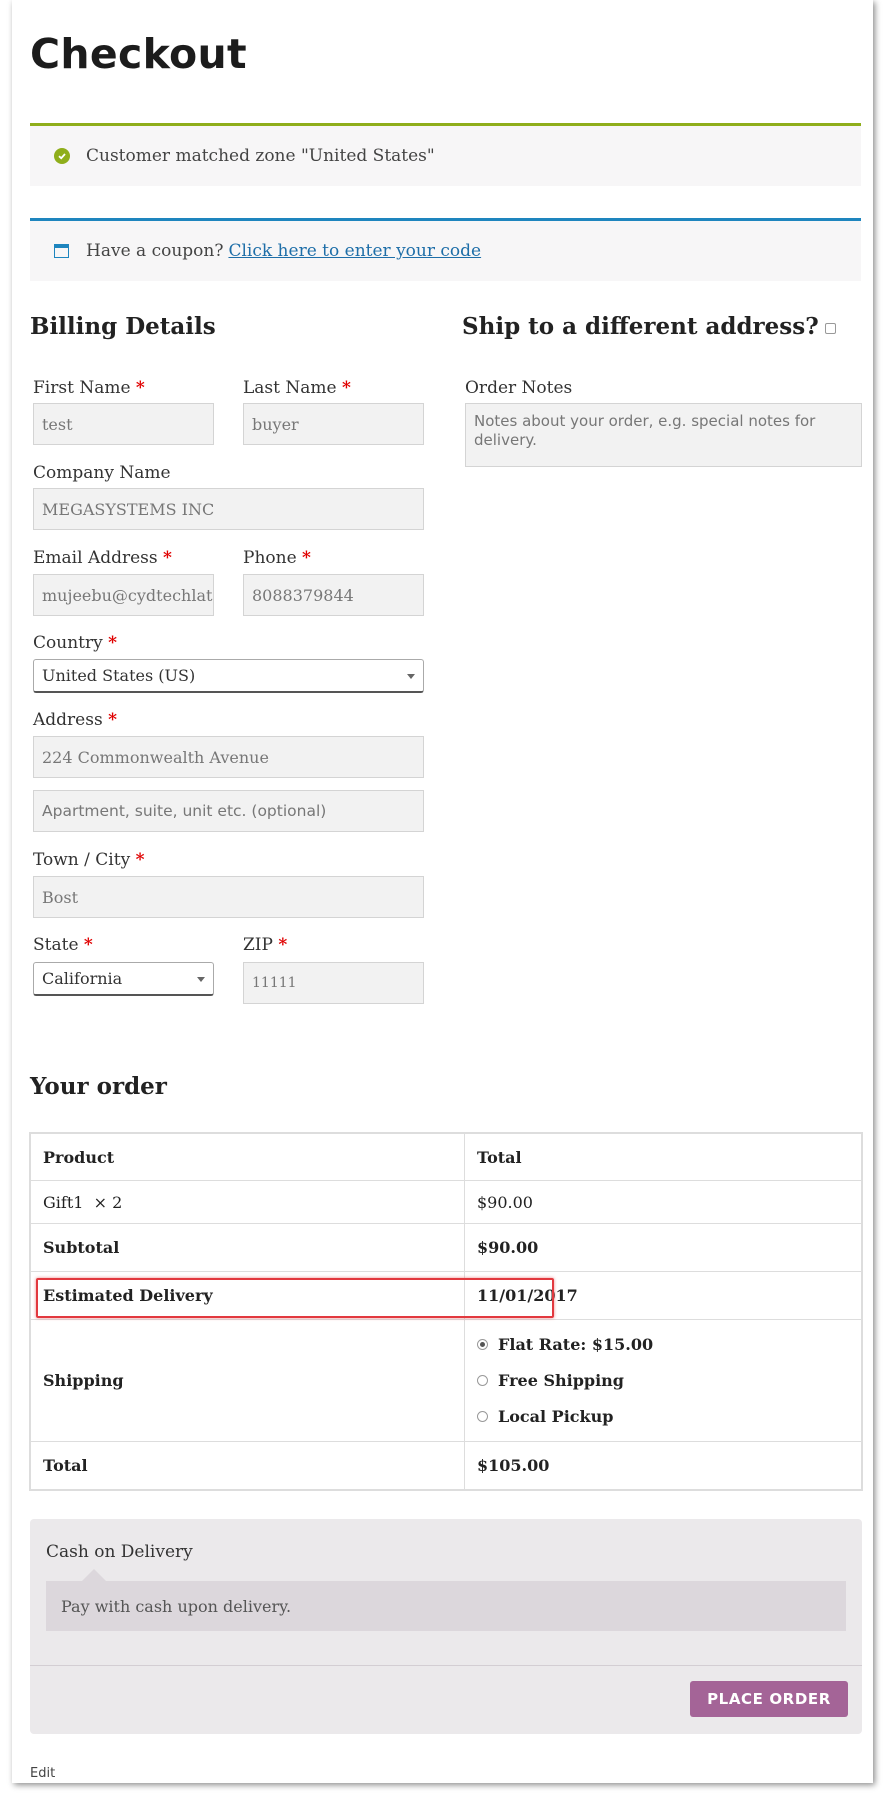  I want to click on calendar-icon, so click(61, 251).